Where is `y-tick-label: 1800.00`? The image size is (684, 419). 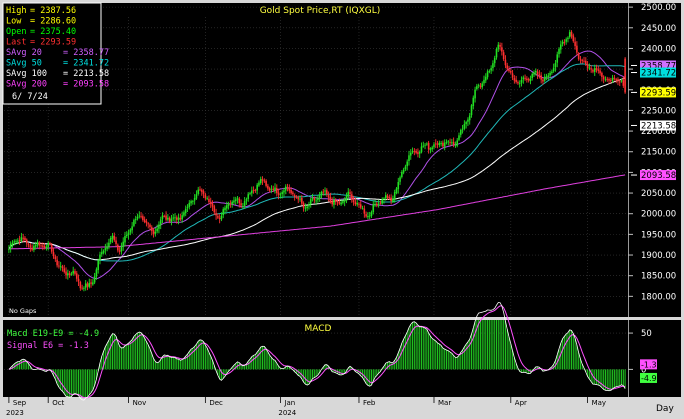
y-tick-label: 1800.00 is located at coordinates (658, 297).